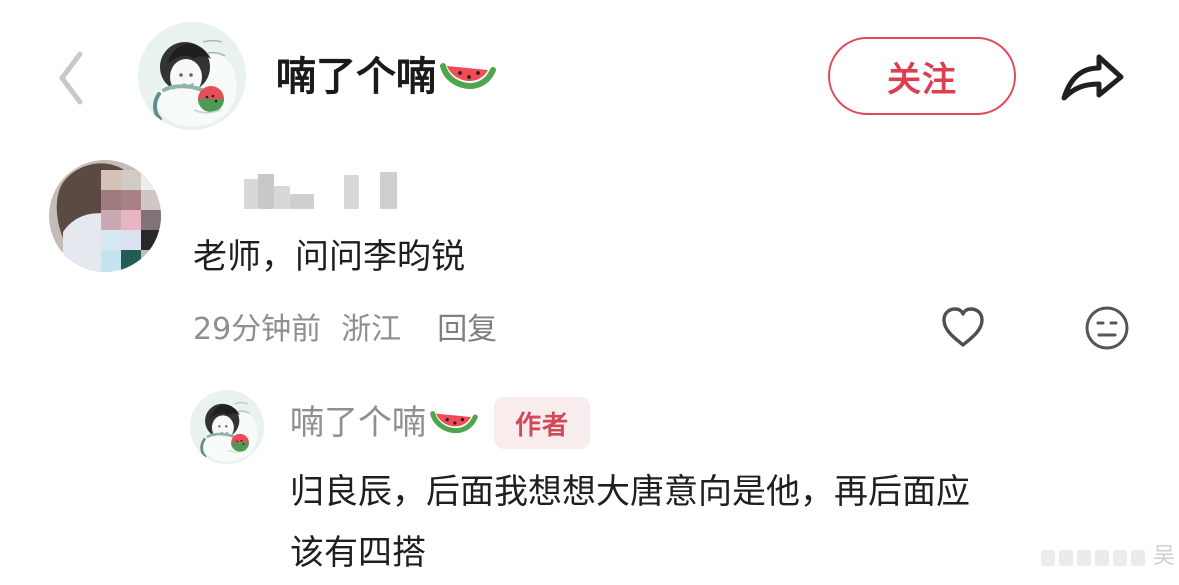 The image size is (1179, 585). Describe the element at coordinates (1095, 558) in the screenshot. I see `watermark-bars` at that location.